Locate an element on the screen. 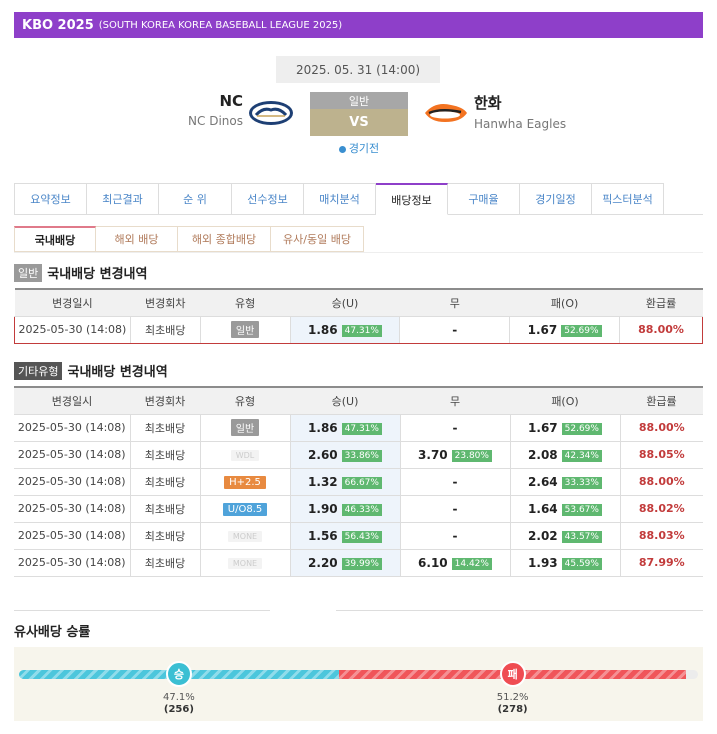  subtab-similar-odds: 유사/동일 배당 is located at coordinates (317, 239).